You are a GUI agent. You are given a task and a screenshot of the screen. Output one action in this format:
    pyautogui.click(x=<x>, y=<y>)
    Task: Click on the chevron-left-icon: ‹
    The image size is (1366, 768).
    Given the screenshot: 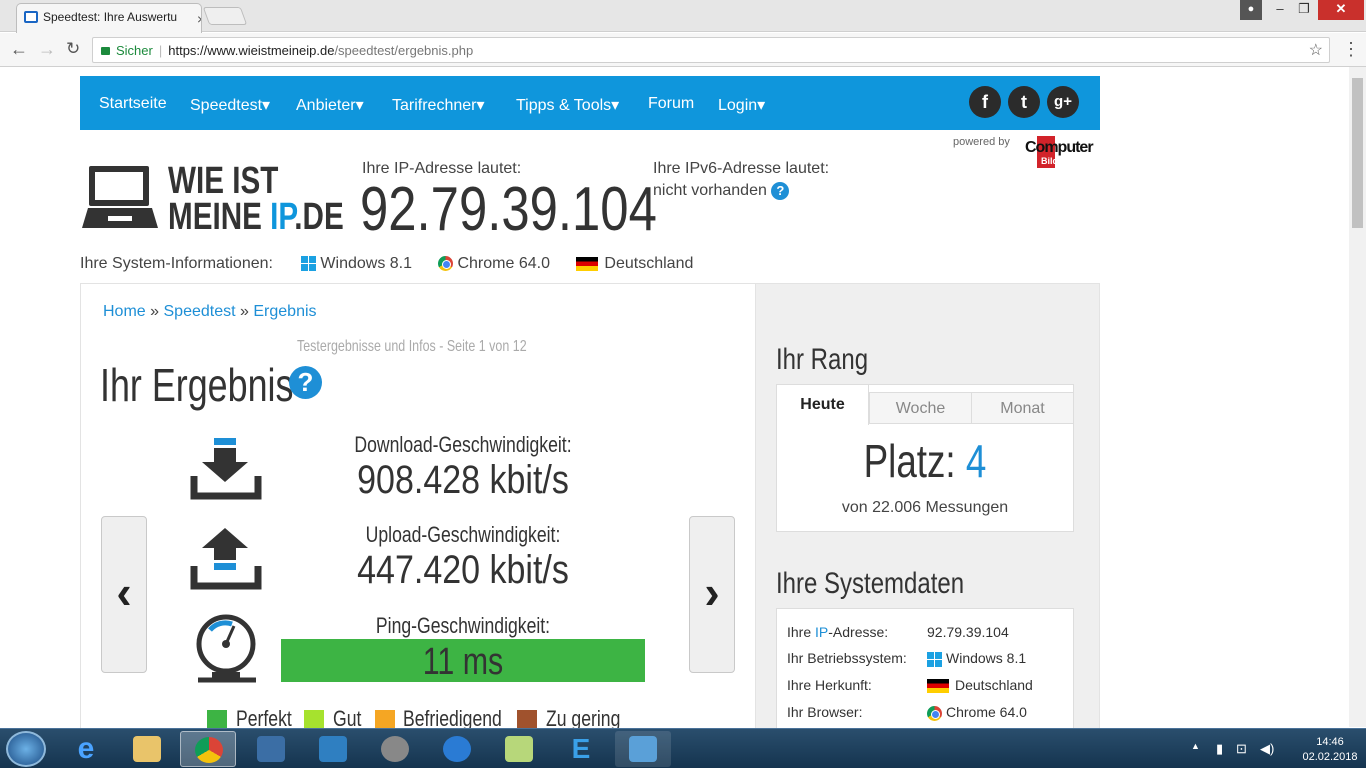 What is the action you would take?
    pyautogui.click(x=124, y=592)
    